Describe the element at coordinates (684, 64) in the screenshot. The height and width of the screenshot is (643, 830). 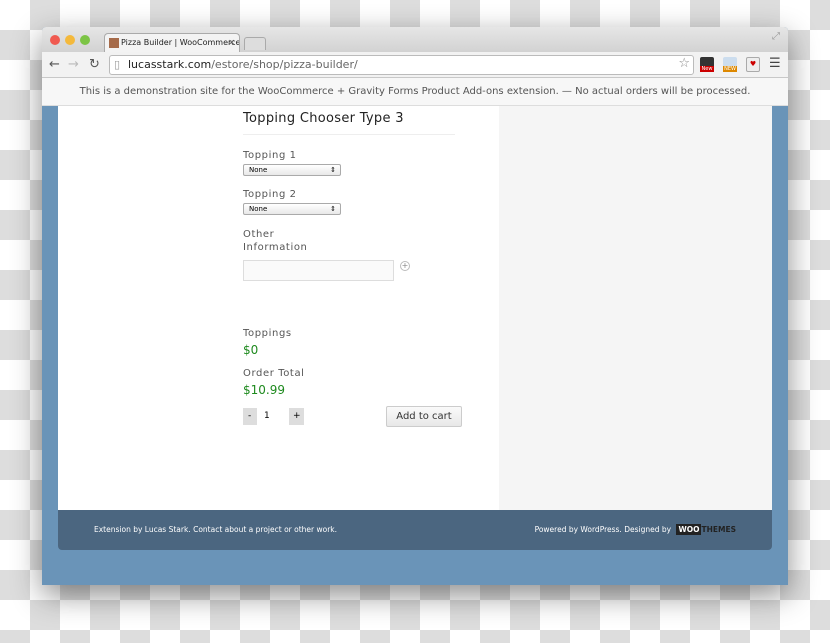
I see `bookmark-star-icon: ☆` at that location.